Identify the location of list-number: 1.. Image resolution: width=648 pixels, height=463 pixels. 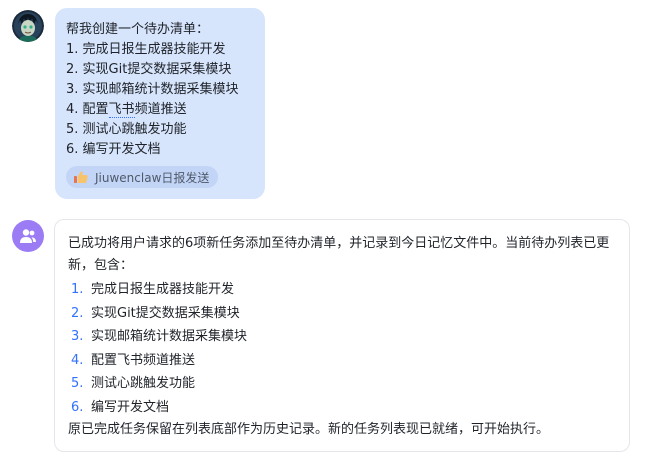
(77, 289).